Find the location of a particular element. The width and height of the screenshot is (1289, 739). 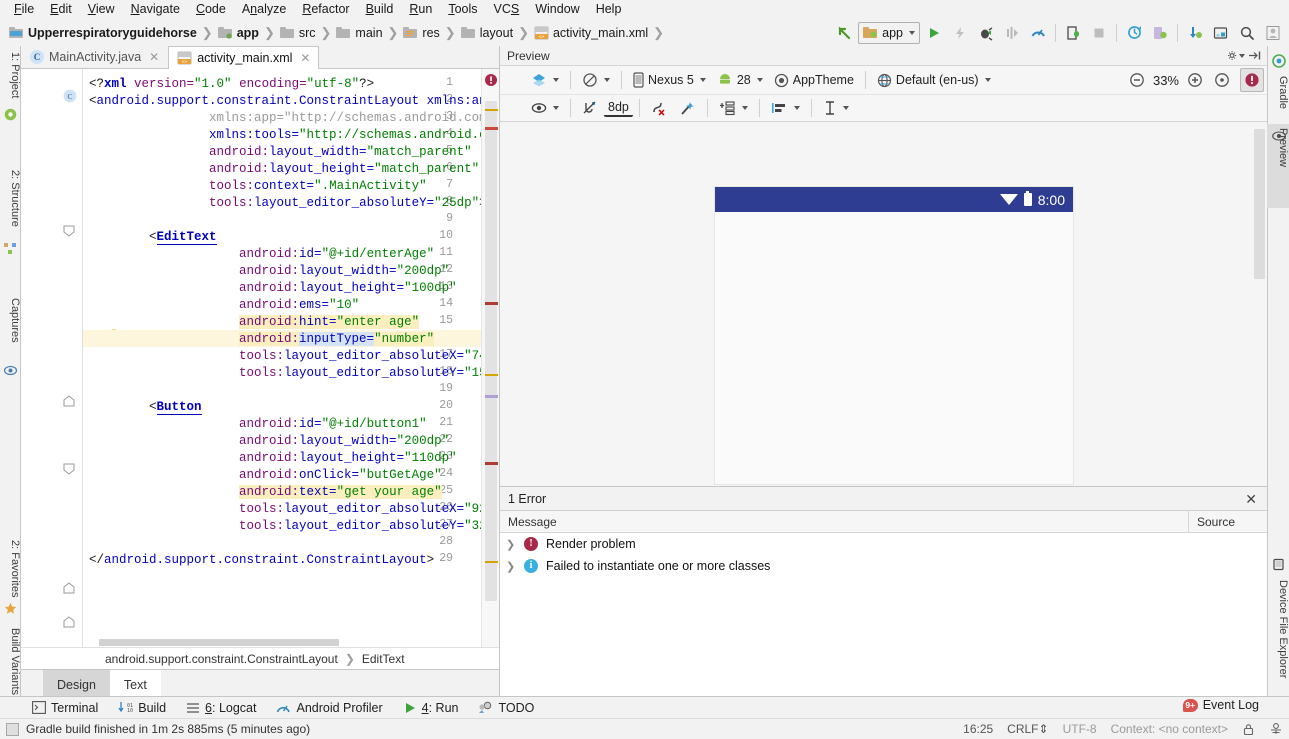

toolwindow-todo: TODO is located at coordinates (506, 708).